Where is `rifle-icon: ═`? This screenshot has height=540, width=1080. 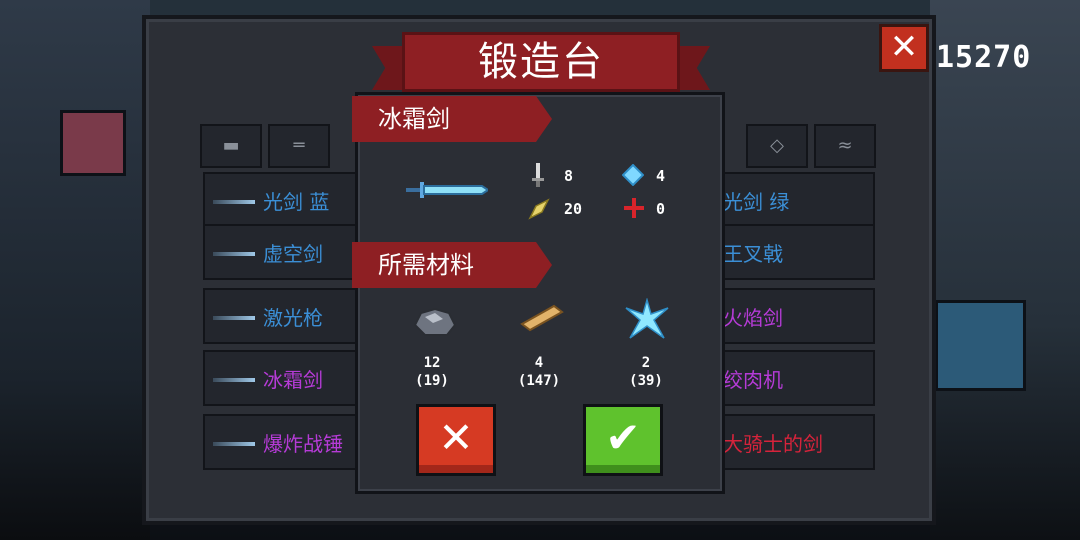 rifle-icon: ═ is located at coordinates (299, 145).